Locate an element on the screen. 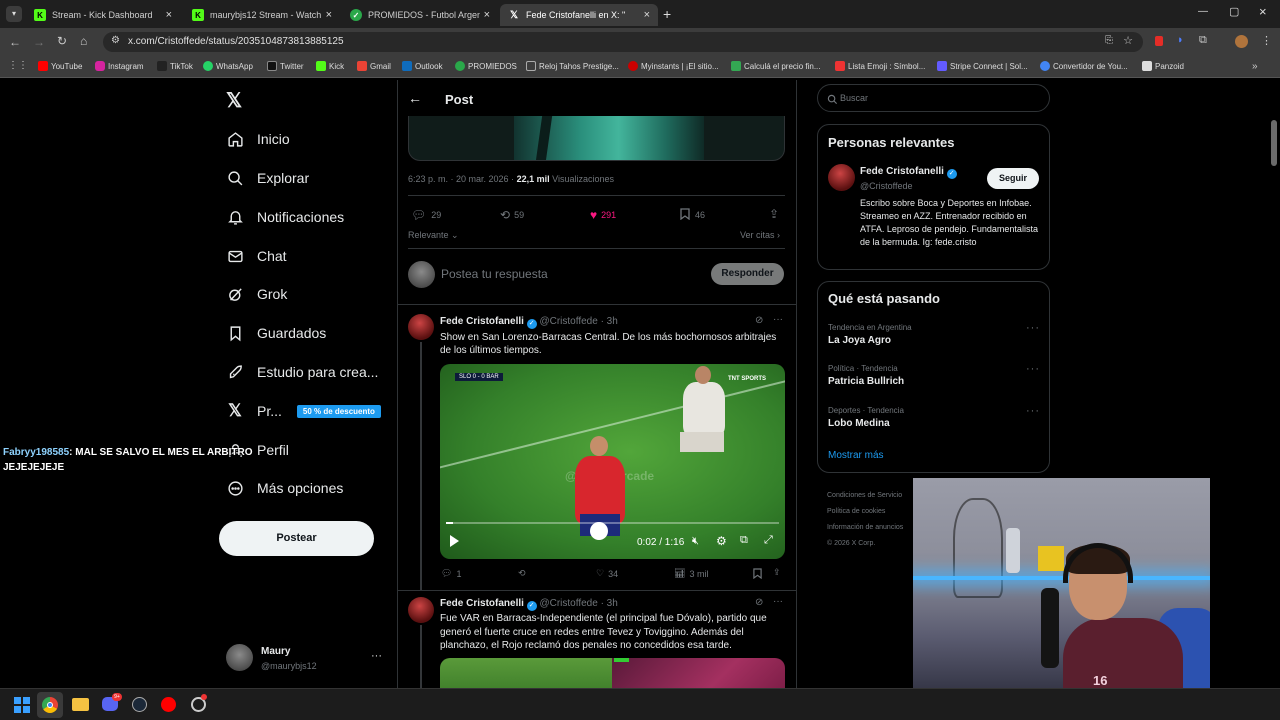  repost-action: ⟲ 59 is located at coordinates (512, 215).